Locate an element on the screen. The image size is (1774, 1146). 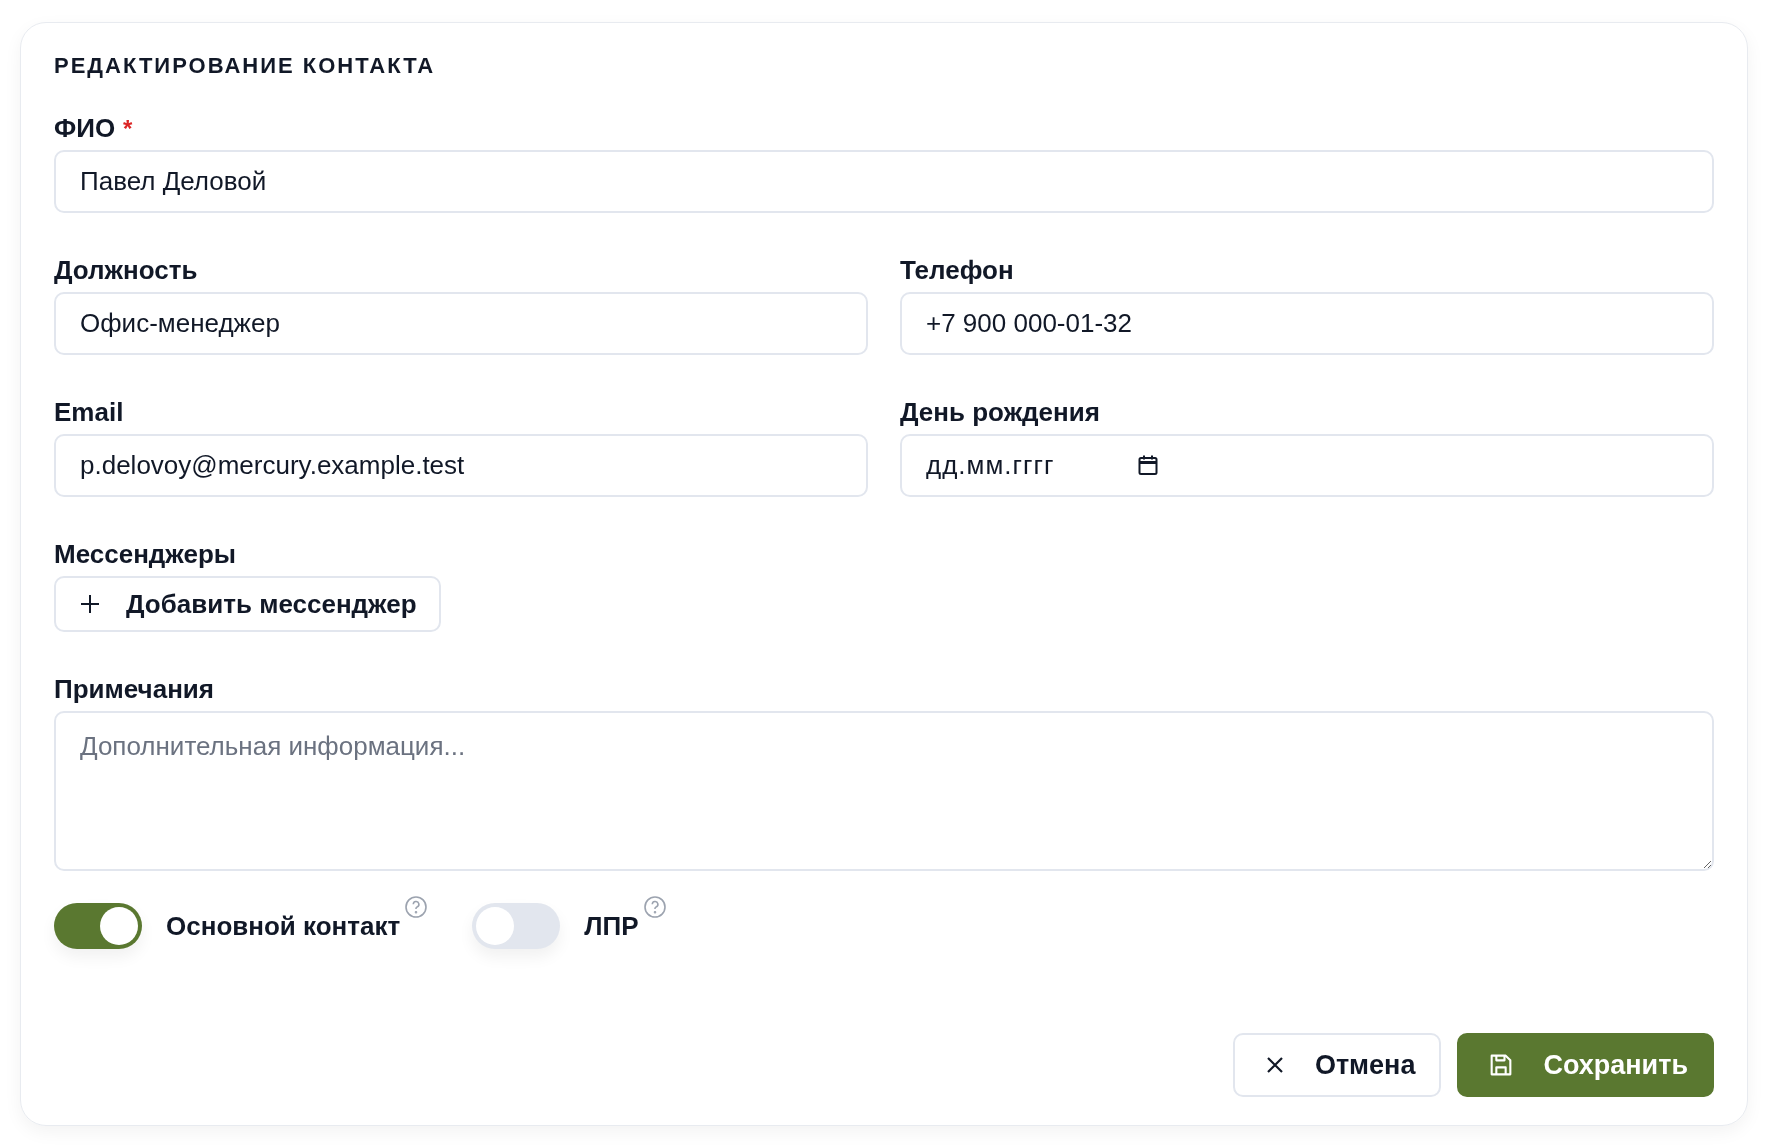
required-mark: * is located at coordinates (128, 129).